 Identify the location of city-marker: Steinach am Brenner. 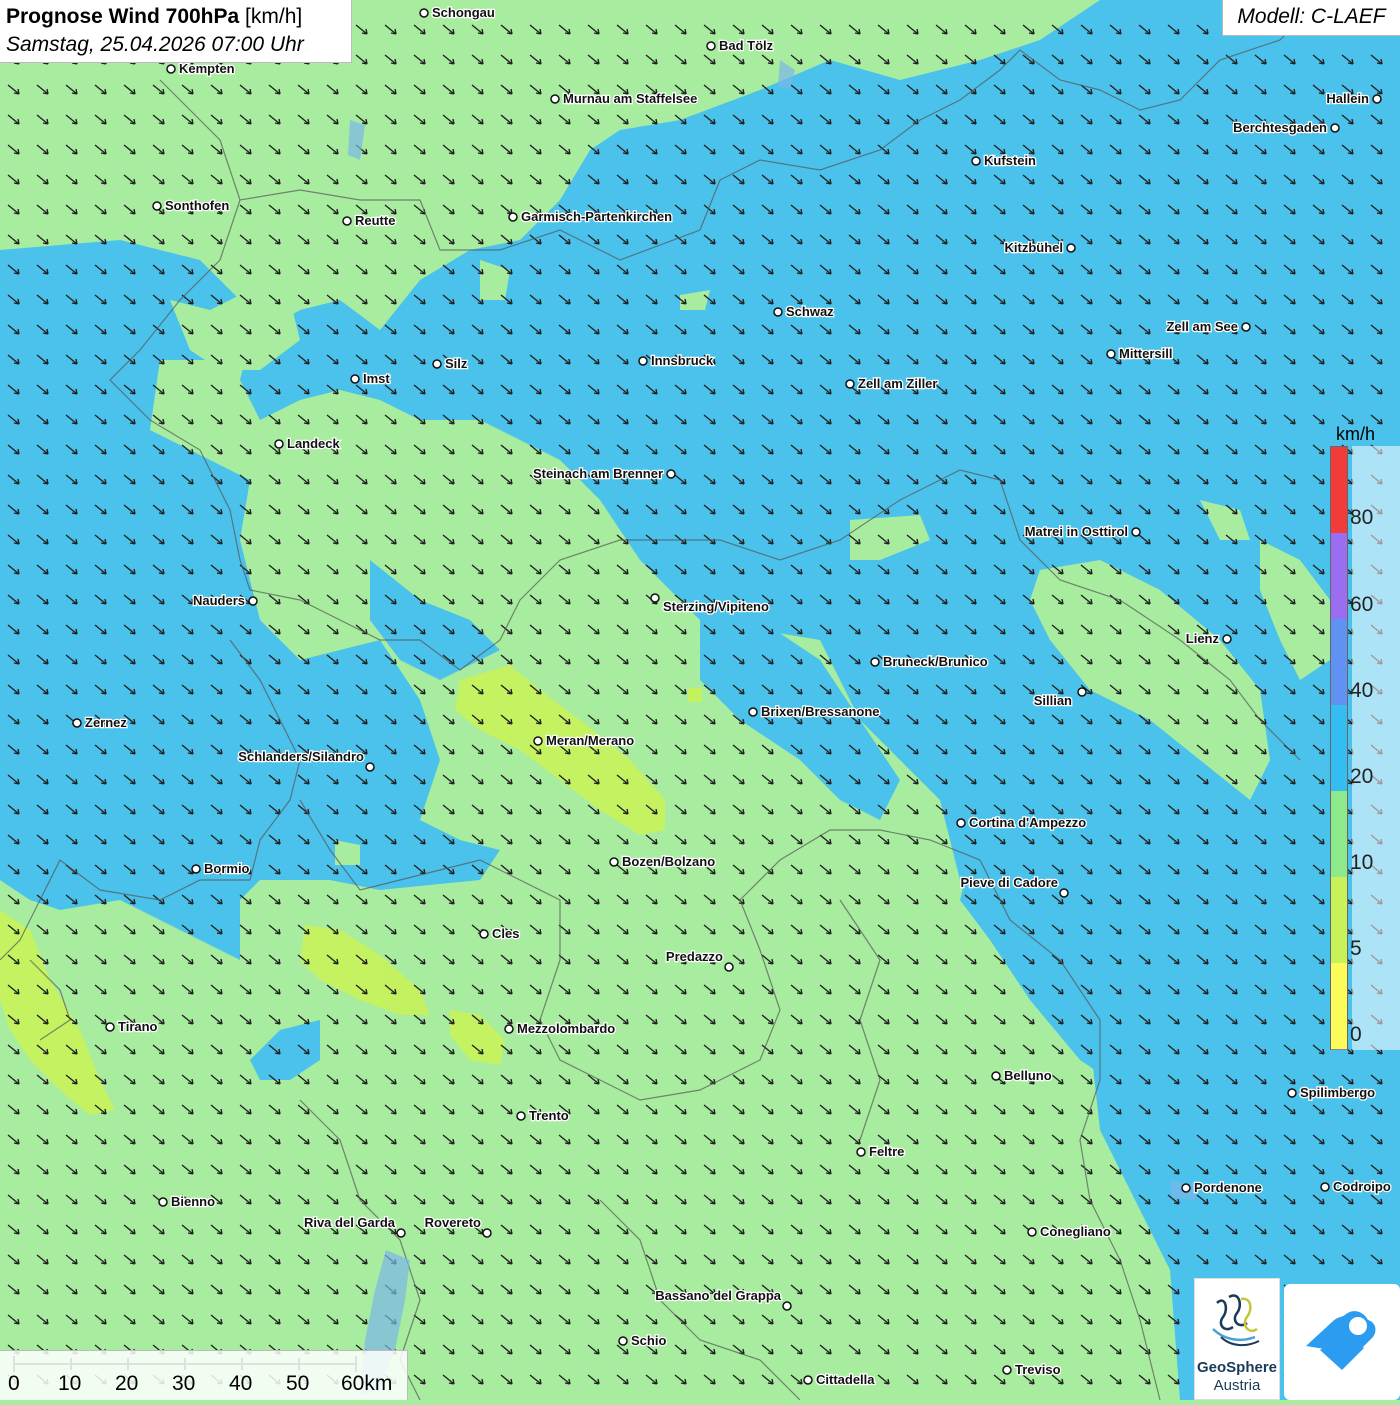
(604, 473).